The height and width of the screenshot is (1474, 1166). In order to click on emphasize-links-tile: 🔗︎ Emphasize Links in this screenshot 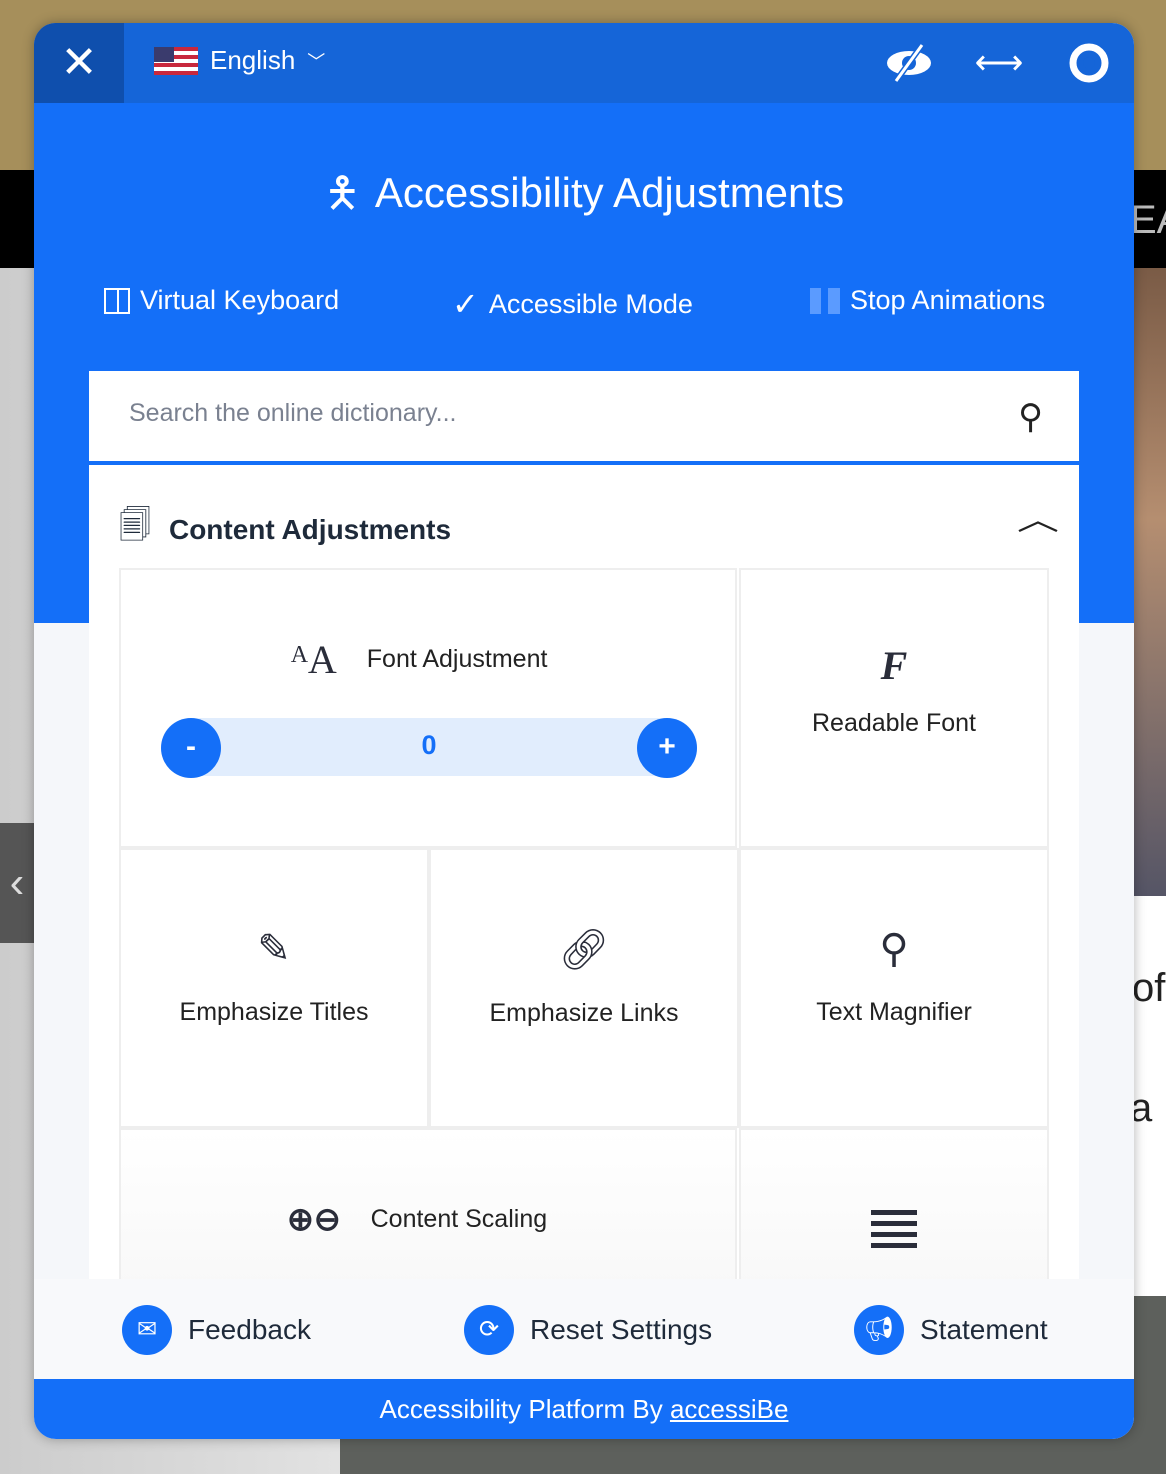, I will do `click(584, 988)`.